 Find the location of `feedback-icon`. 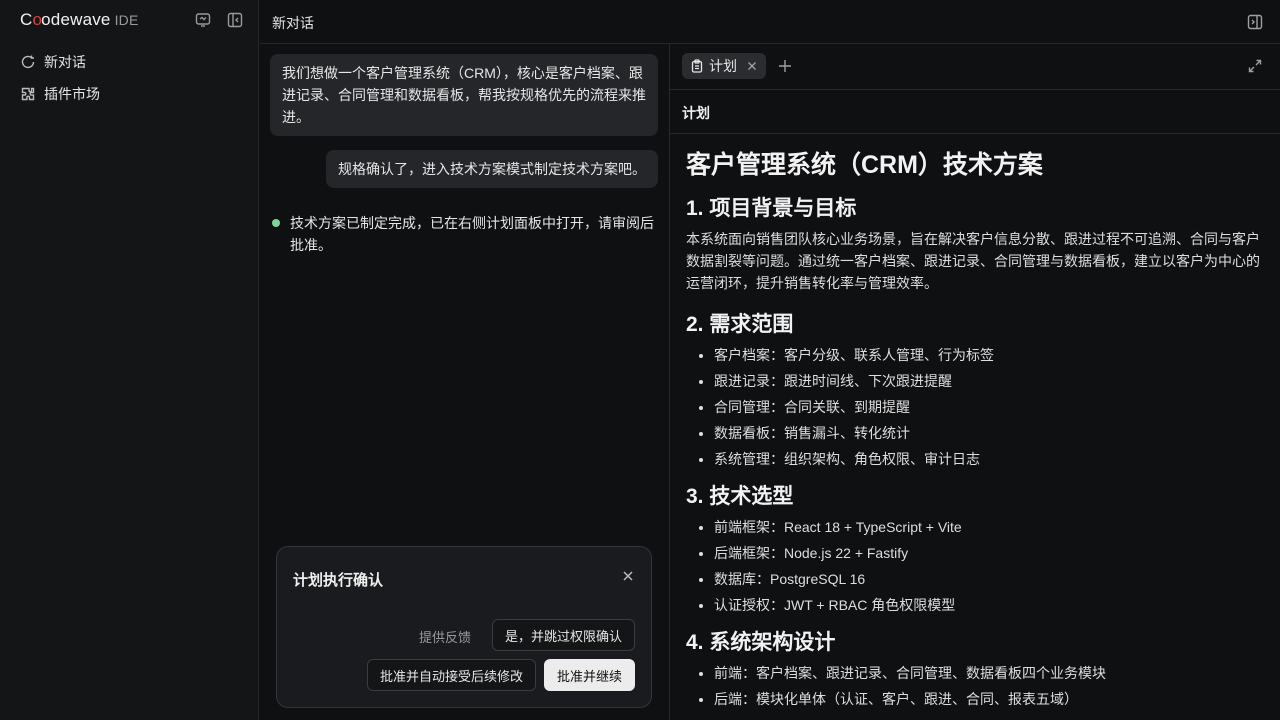

feedback-icon is located at coordinates (203, 20).